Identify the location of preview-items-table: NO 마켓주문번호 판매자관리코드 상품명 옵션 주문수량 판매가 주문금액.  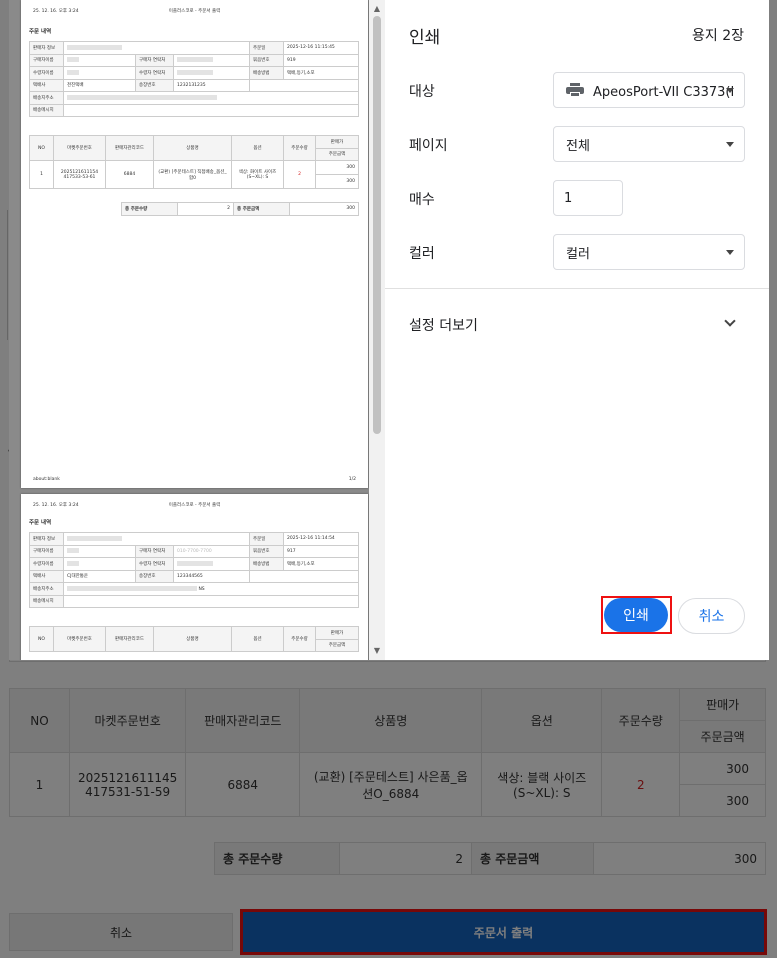
(194, 639).